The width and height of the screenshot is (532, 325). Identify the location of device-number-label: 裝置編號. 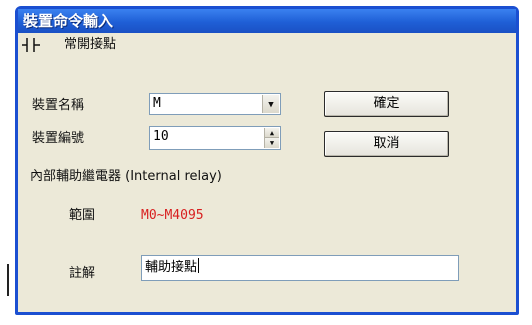
(58, 138).